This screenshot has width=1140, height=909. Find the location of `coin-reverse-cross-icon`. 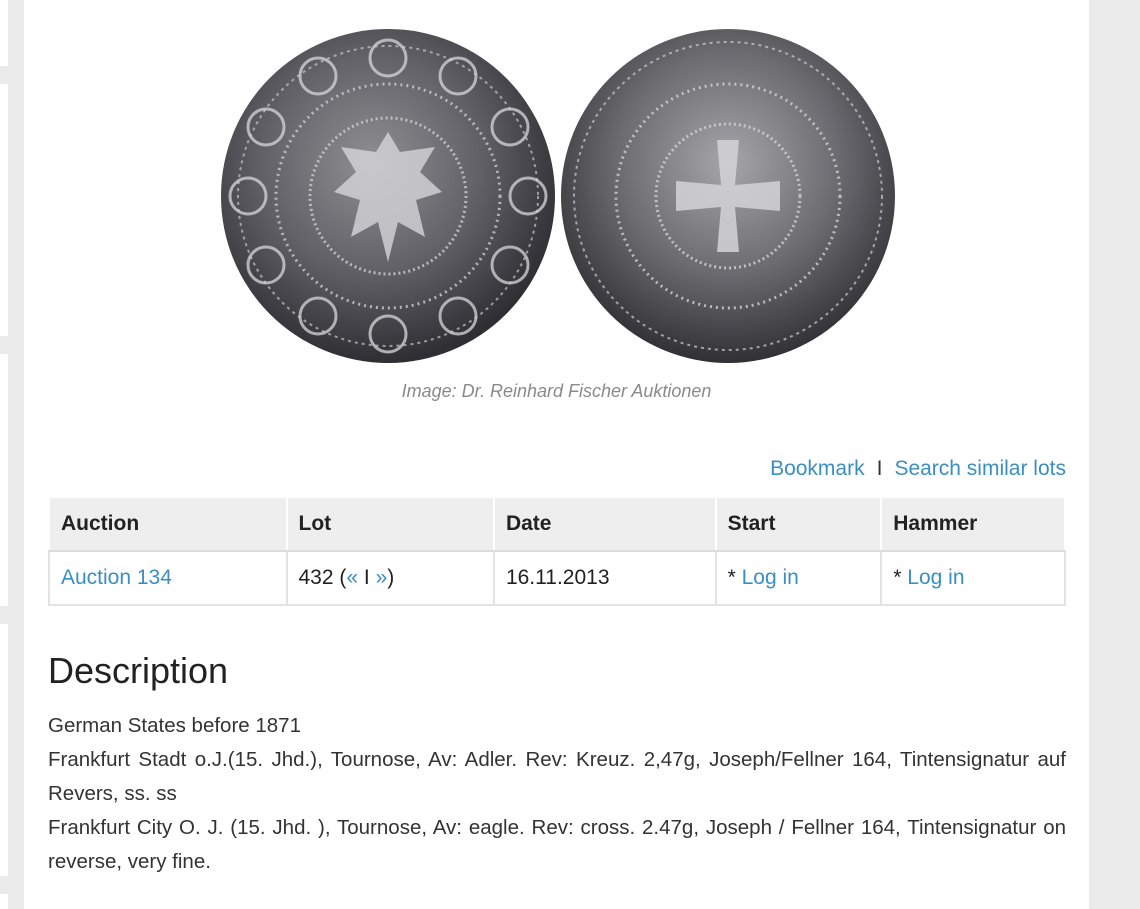

coin-reverse-cross-icon is located at coordinates (728, 196).